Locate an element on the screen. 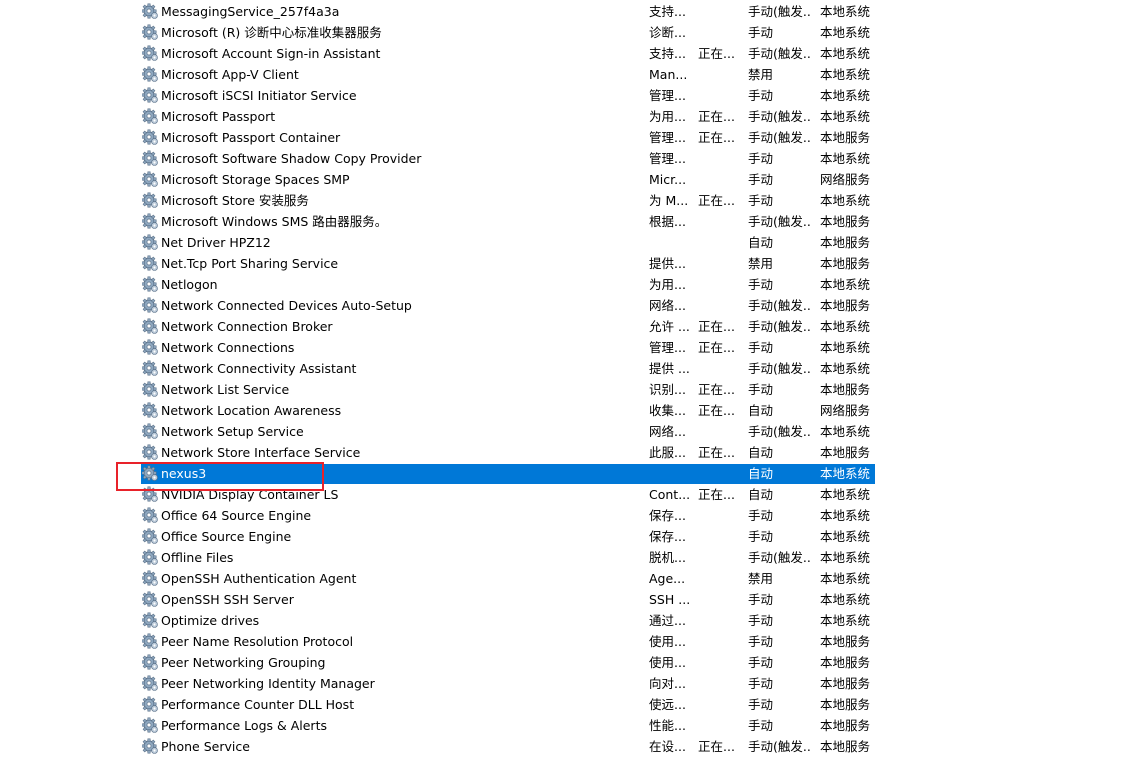 Image resolution: width=1143 pixels, height=757 pixels. service-row: Network Connections 管理... 正在... 手动 本地系统 is located at coordinates (571, 347).